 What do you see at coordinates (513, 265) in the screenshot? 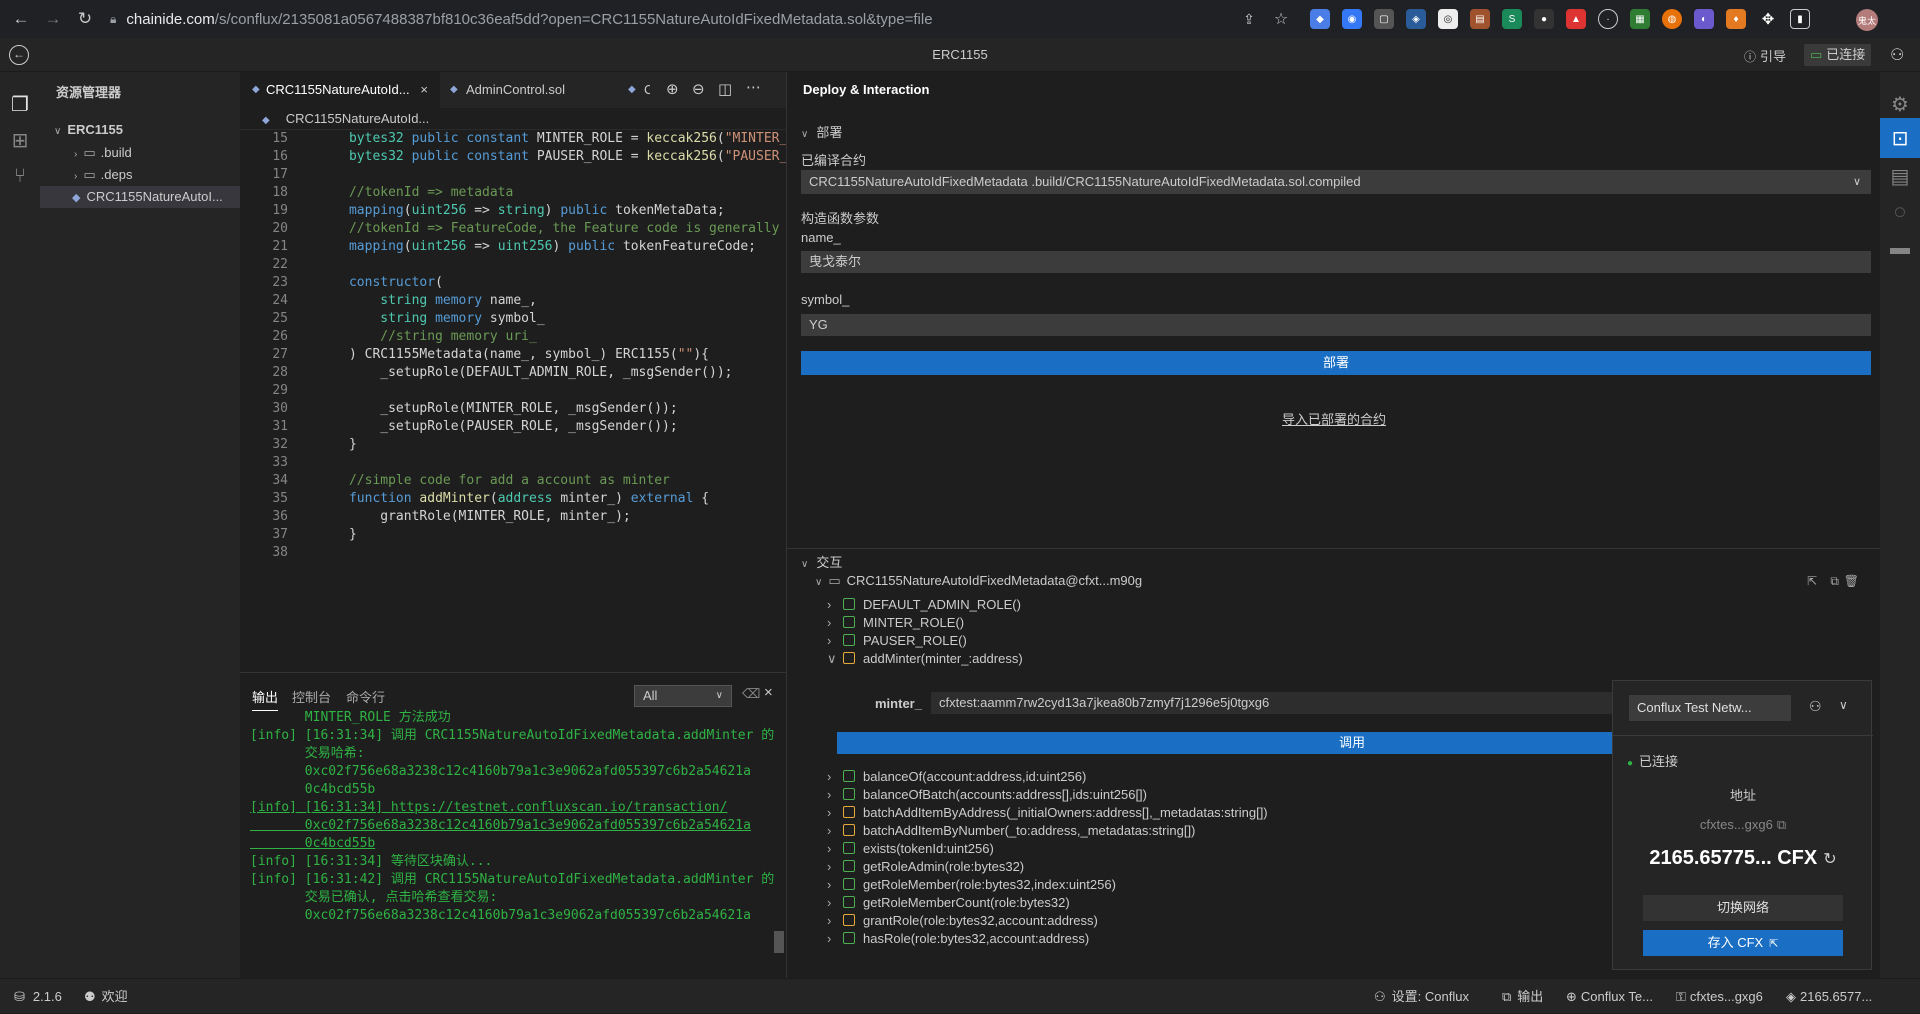
I see `code-line: 22` at bounding box center [513, 265].